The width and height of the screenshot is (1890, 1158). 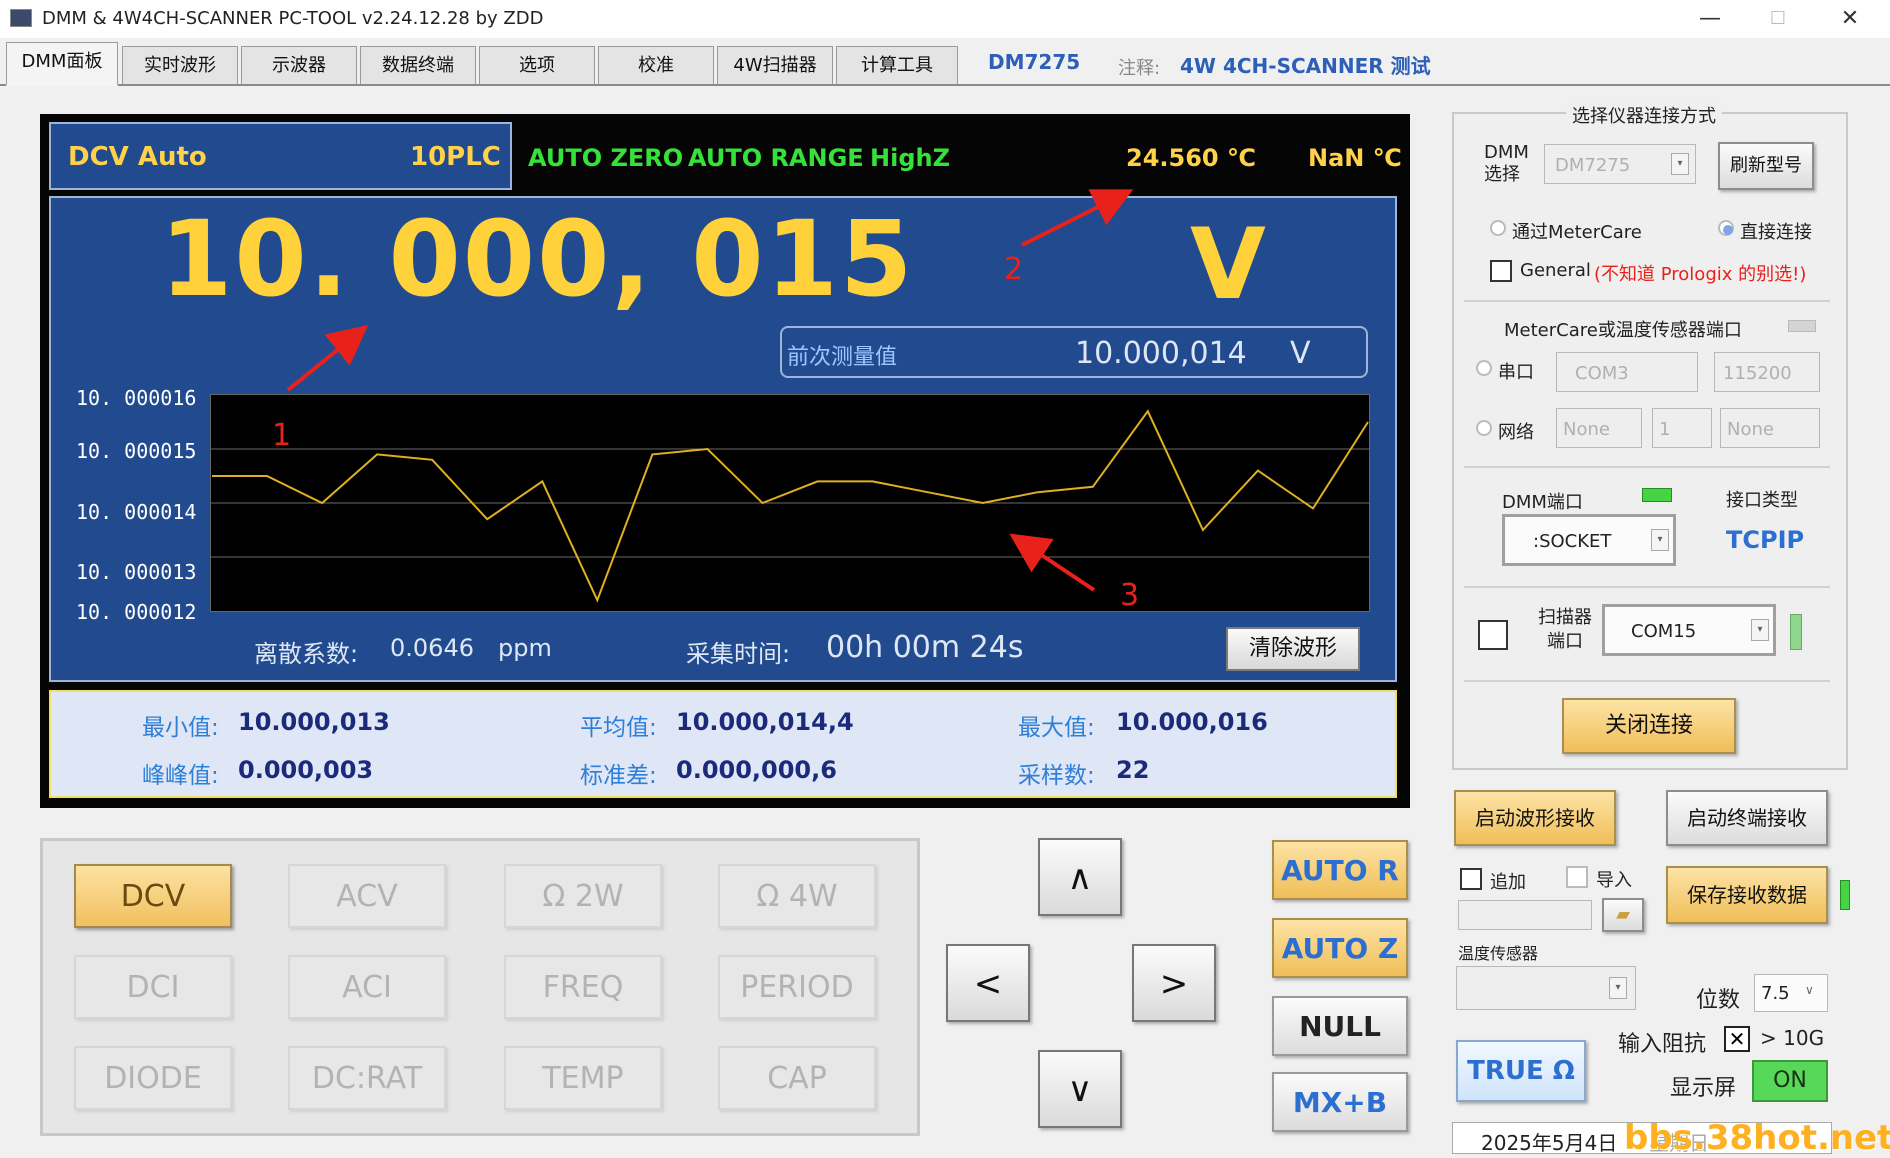 What do you see at coordinates (1614, 880) in the screenshot?
I see `import-label: 导入` at bounding box center [1614, 880].